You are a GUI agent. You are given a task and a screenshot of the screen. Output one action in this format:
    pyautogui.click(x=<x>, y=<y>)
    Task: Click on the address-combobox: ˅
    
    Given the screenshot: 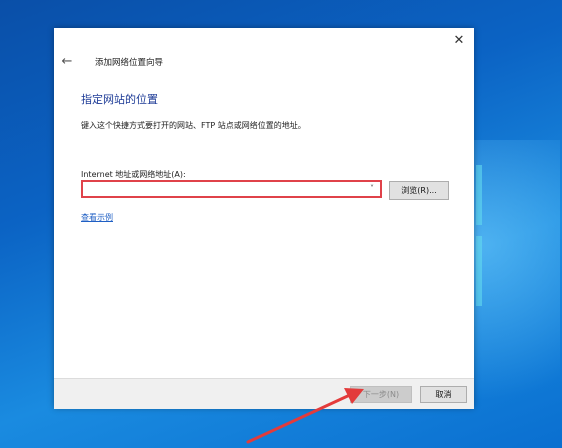 What is the action you would take?
    pyautogui.click(x=231, y=189)
    